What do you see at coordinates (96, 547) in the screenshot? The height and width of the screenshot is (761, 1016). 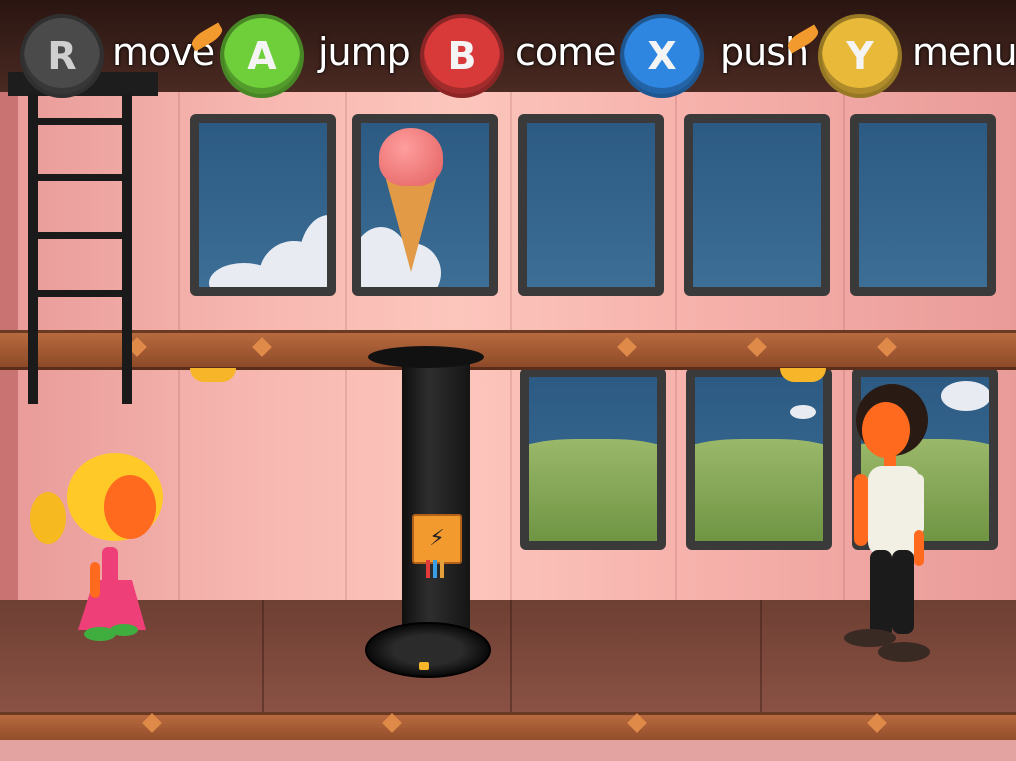 I see `girl-figure` at bounding box center [96, 547].